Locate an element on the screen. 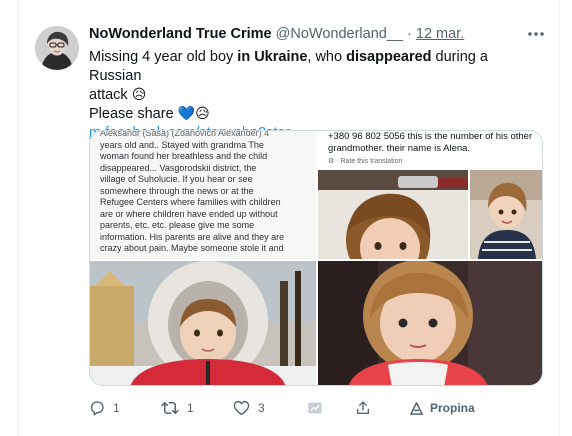 This screenshot has width=572, height=436. translate-icon is located at coordinates (416, 408).